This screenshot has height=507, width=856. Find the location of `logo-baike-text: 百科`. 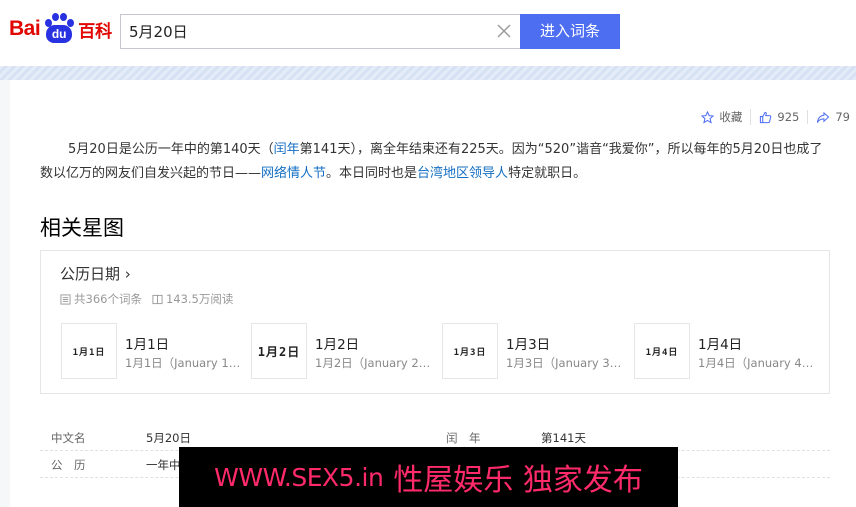

logo-baike-text: 百科 is located at coordinates (95, 31).